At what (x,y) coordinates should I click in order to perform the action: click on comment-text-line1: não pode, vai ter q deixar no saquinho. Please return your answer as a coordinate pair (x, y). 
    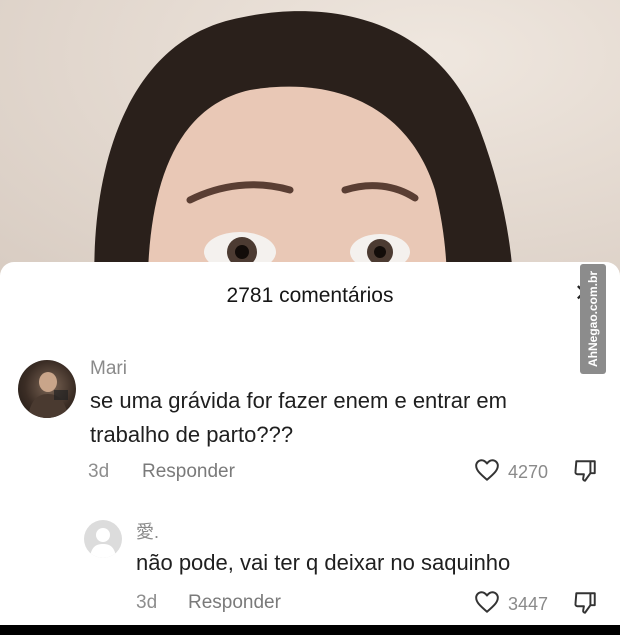
    Looking at the image, I should click on (323, 562).